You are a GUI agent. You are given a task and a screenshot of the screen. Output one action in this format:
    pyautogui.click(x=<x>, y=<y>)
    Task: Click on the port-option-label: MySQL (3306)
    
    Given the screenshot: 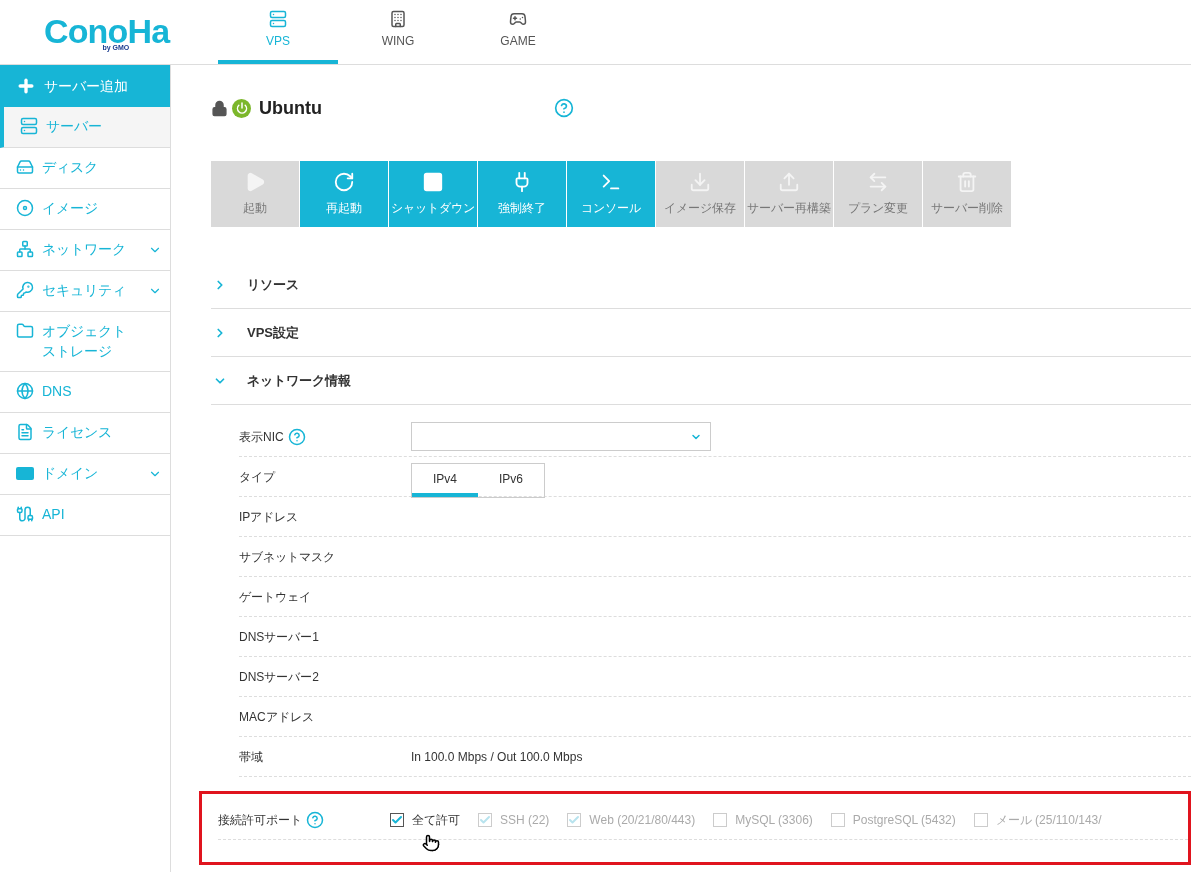 What is the action you would take?
    pyautogui.click(x=774, y=820)
    